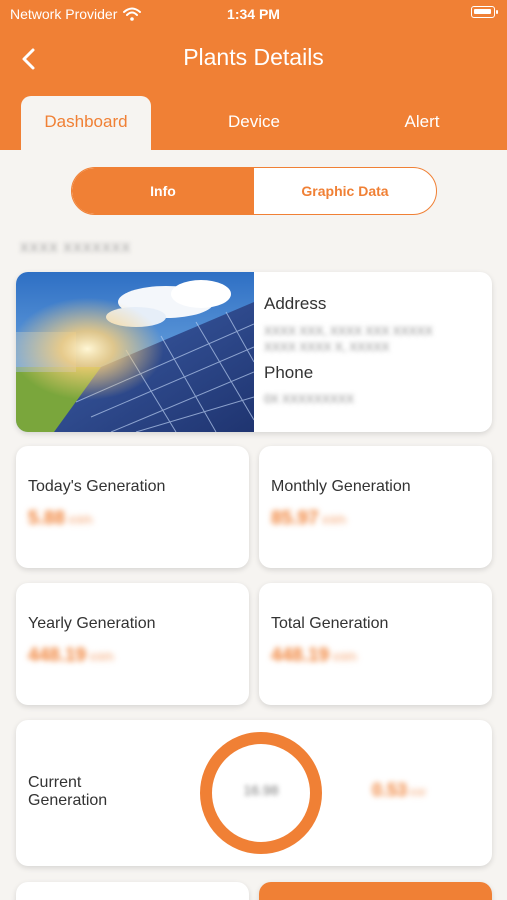  I want to click on bottom-card-left, so click(132, 891).